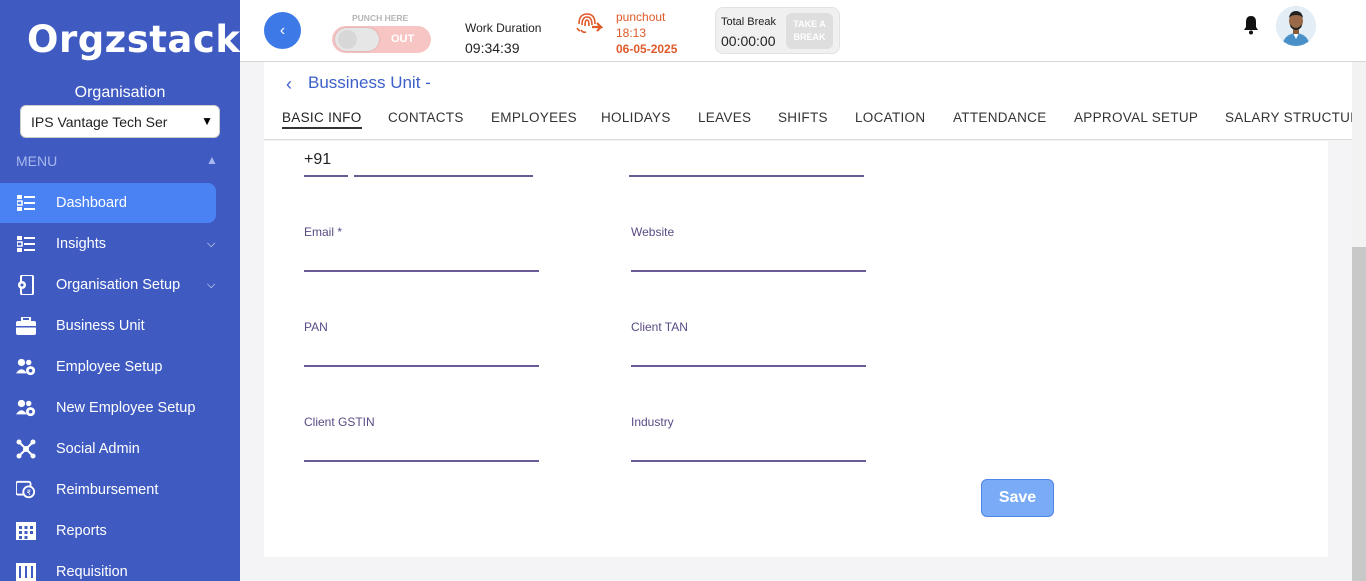 The height and width of the screenshot is (581, 1366). What do you see at coordinates (339, 422) in the screenshot?
I see `client-gstin-label: Client GSTIN` at bounding box center [339, 422].